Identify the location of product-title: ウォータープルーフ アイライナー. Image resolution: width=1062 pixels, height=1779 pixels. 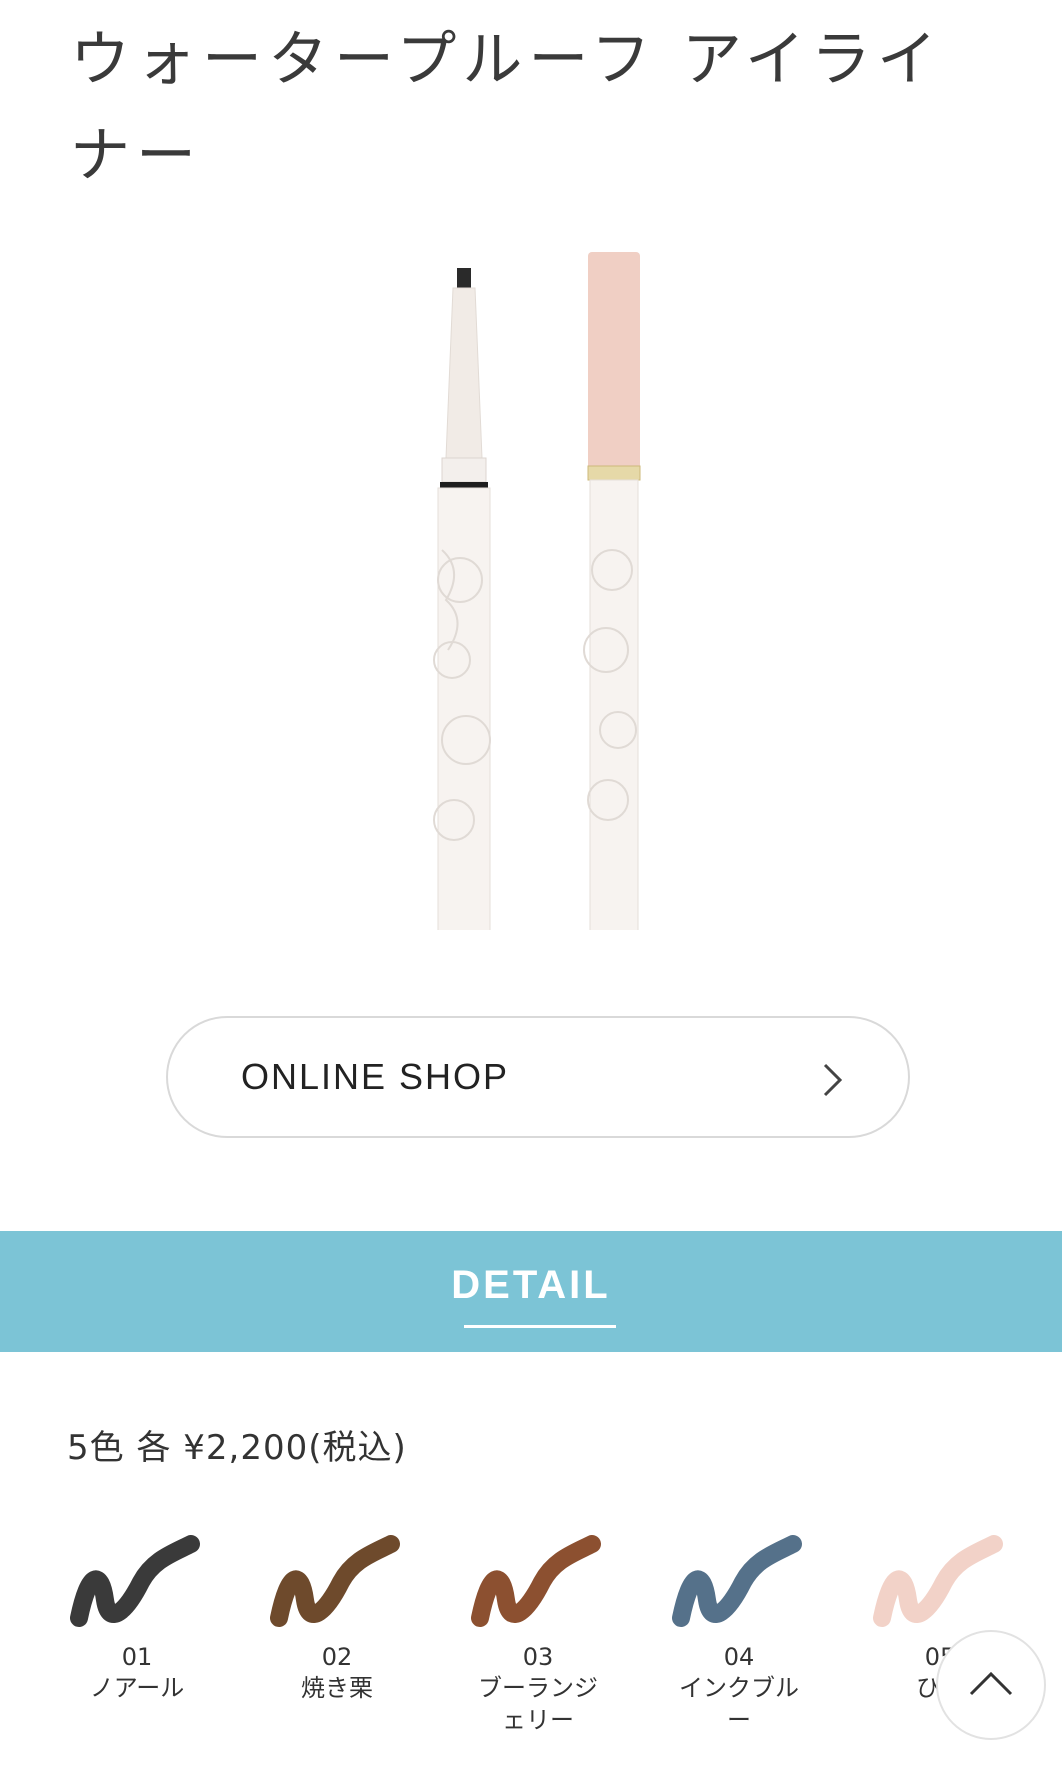
(506, 108).